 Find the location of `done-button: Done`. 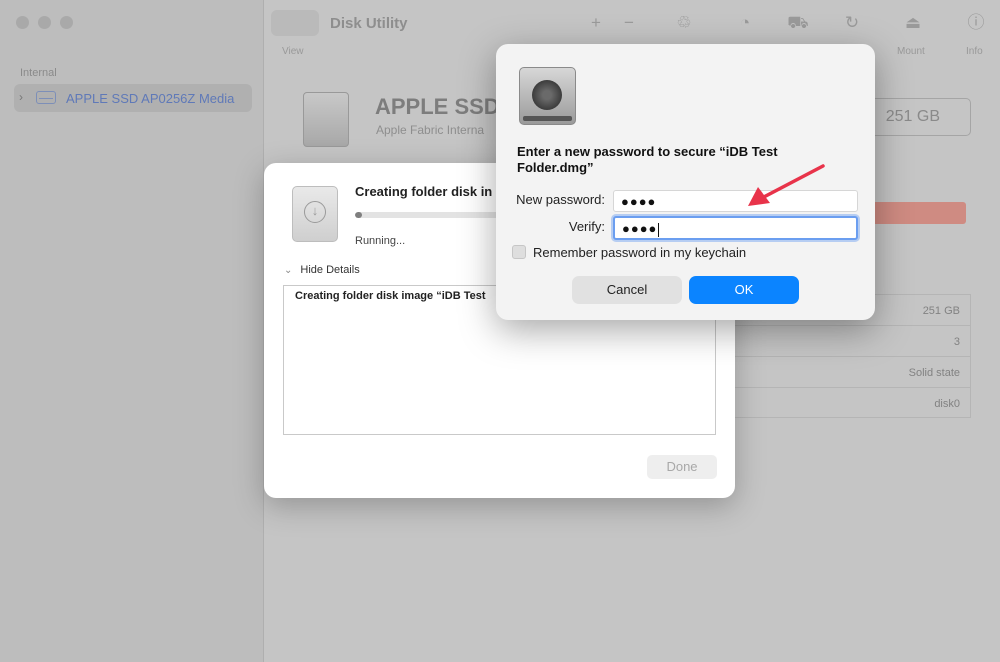

done-button: Done is located at coordinates (682, 467).